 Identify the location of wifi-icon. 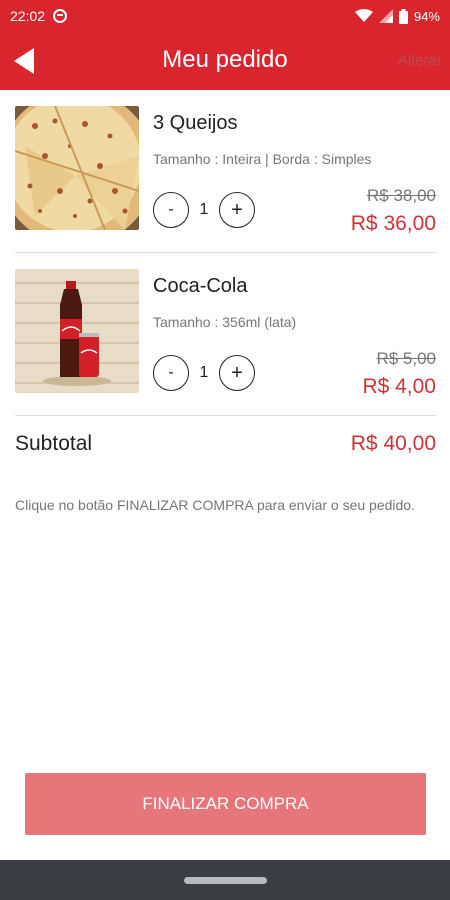
(363, 15).